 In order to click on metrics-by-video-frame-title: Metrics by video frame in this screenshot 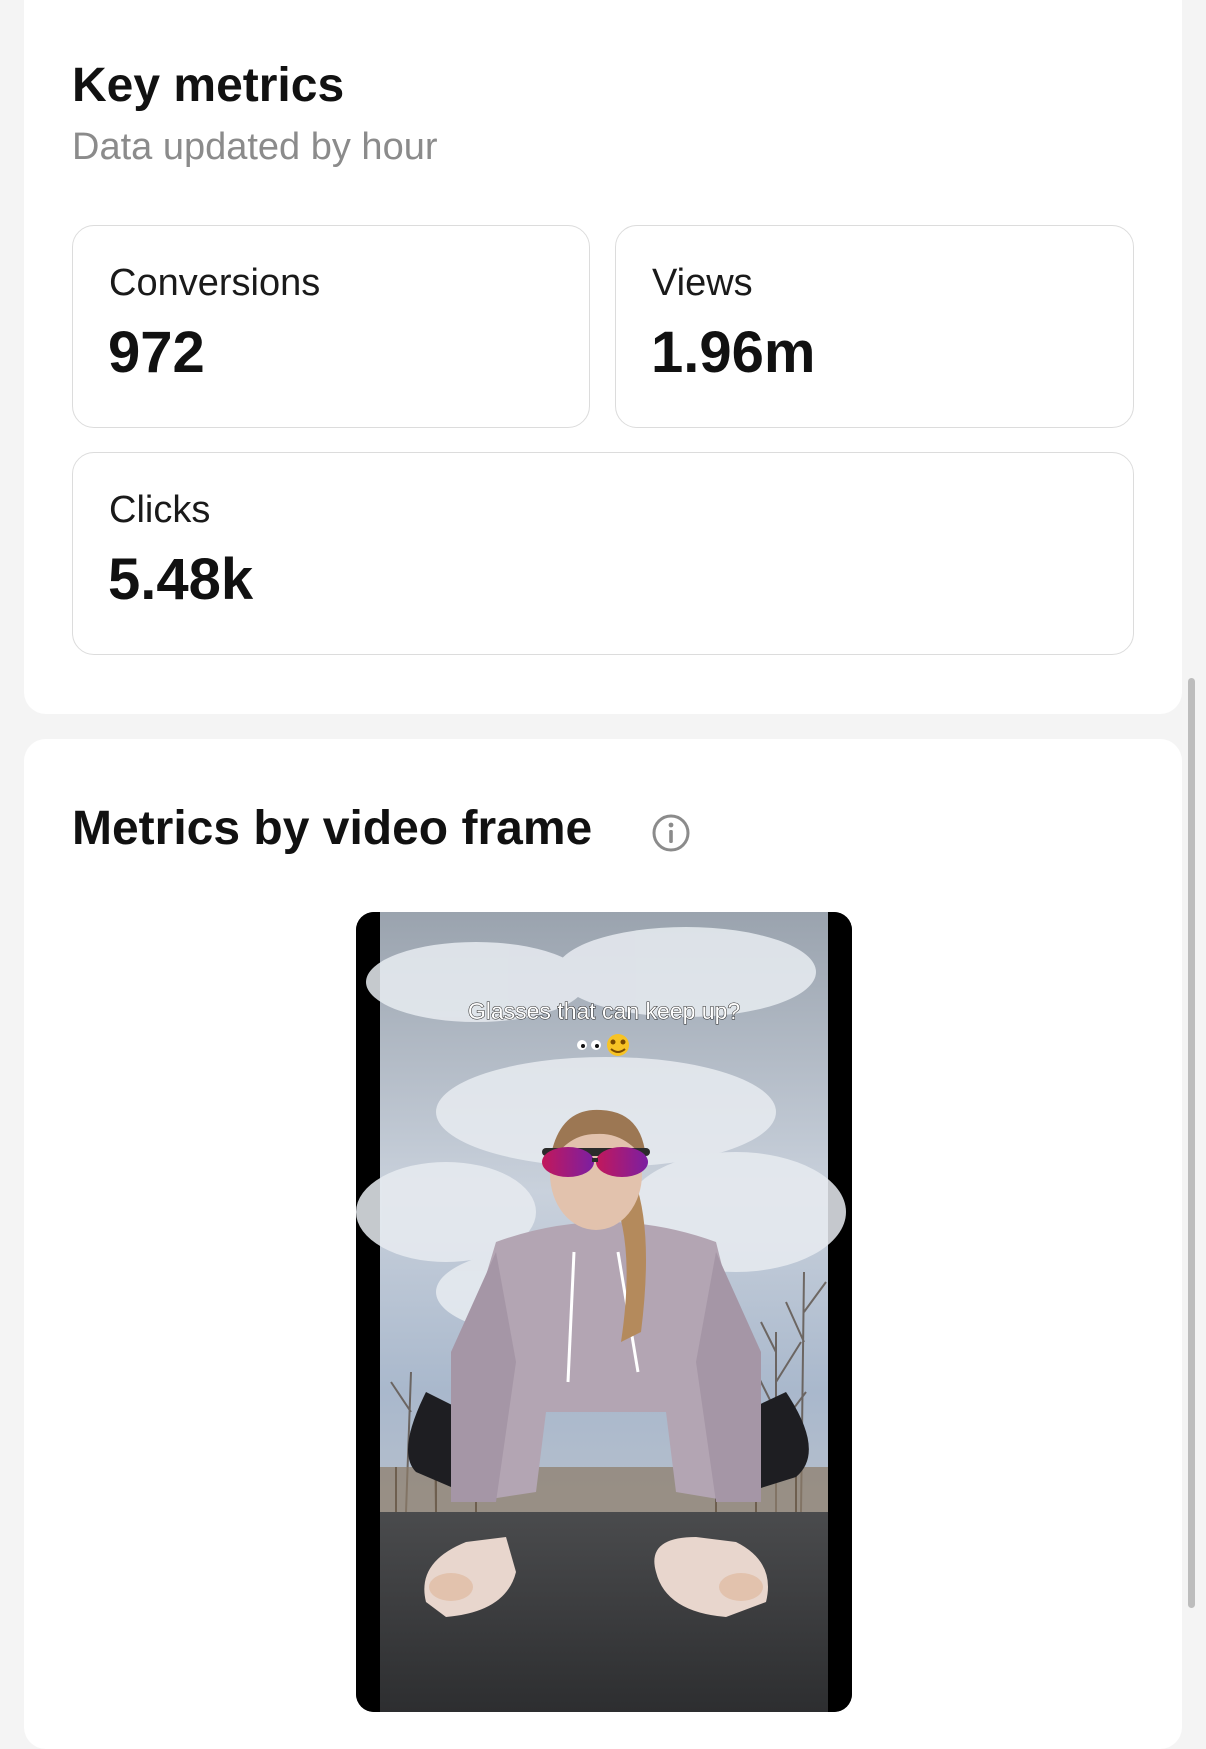, I will do `click(332, 828)`.